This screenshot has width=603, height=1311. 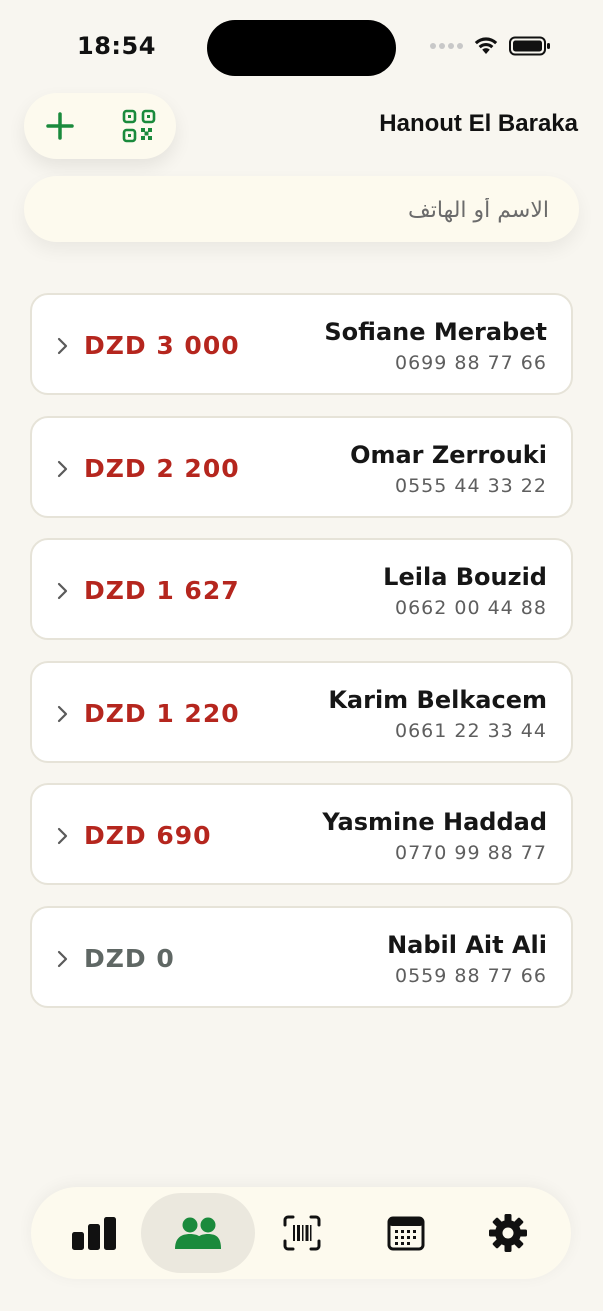 I want to click on customer-name: Sofiane Merabet, so click(x=435, y=332).